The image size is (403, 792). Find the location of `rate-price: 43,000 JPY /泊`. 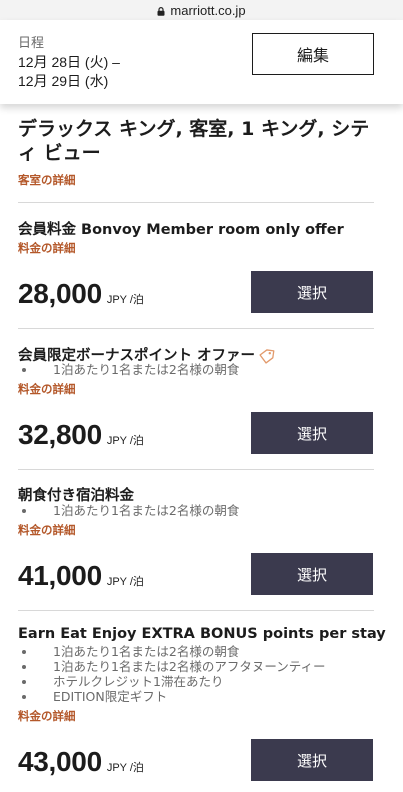

rate-price: 43,000 JPY /泊 is located at coordinates (81, 762).